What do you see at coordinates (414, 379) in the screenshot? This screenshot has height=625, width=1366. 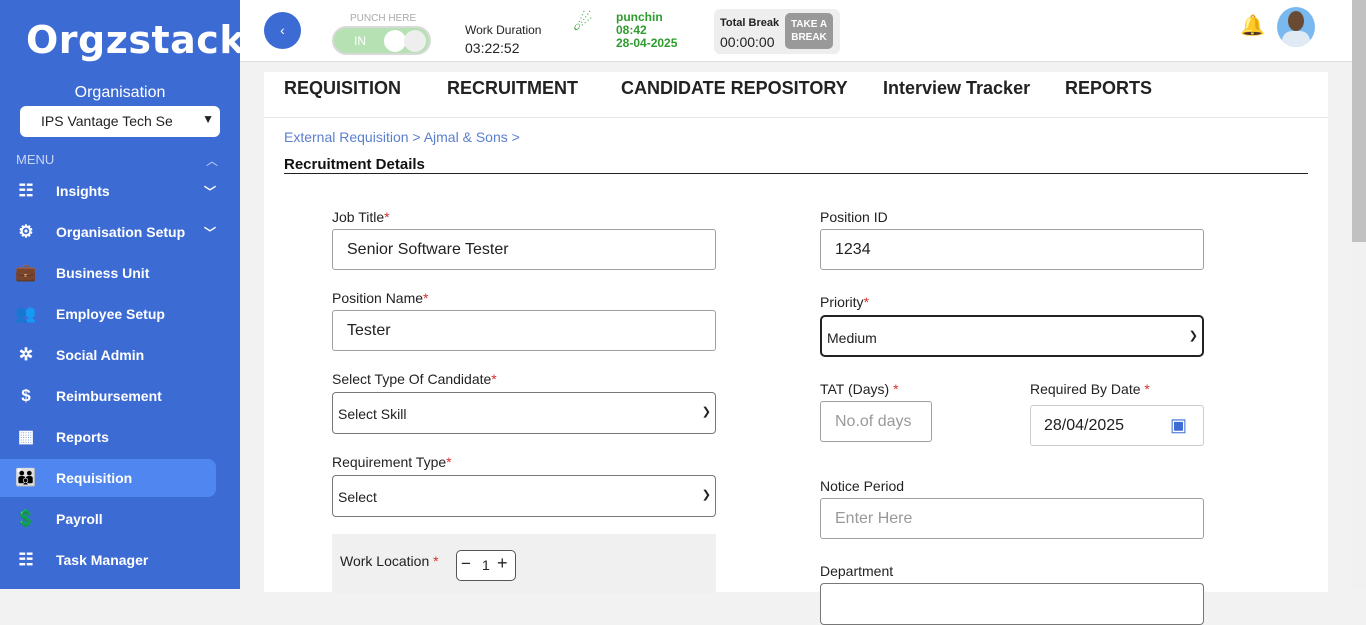 I see `candidate-type-label: Select Type Of Candidate*` at bounding box center [414, 379].